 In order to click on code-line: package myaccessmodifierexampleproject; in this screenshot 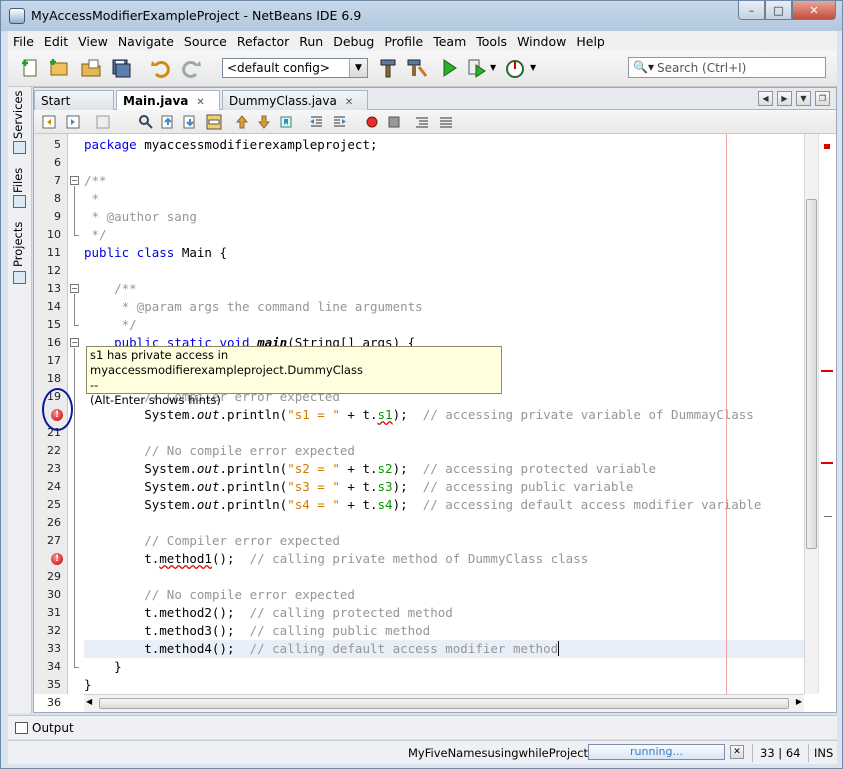, I will do `click(231, 145)`.